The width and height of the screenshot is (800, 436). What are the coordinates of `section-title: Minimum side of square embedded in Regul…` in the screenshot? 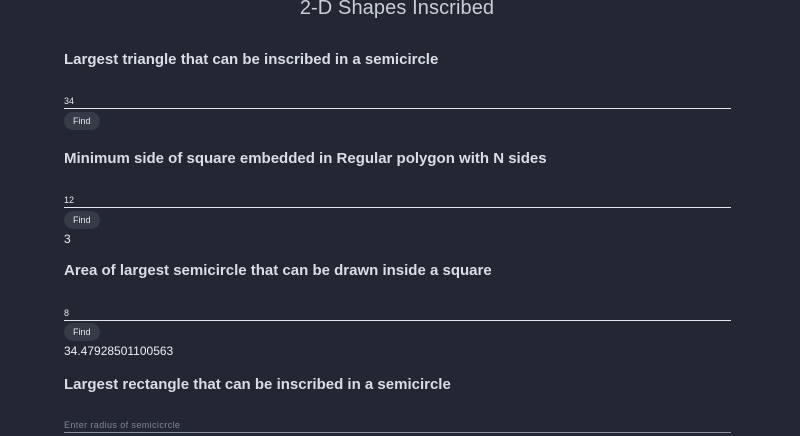 It's located at (305, 158).